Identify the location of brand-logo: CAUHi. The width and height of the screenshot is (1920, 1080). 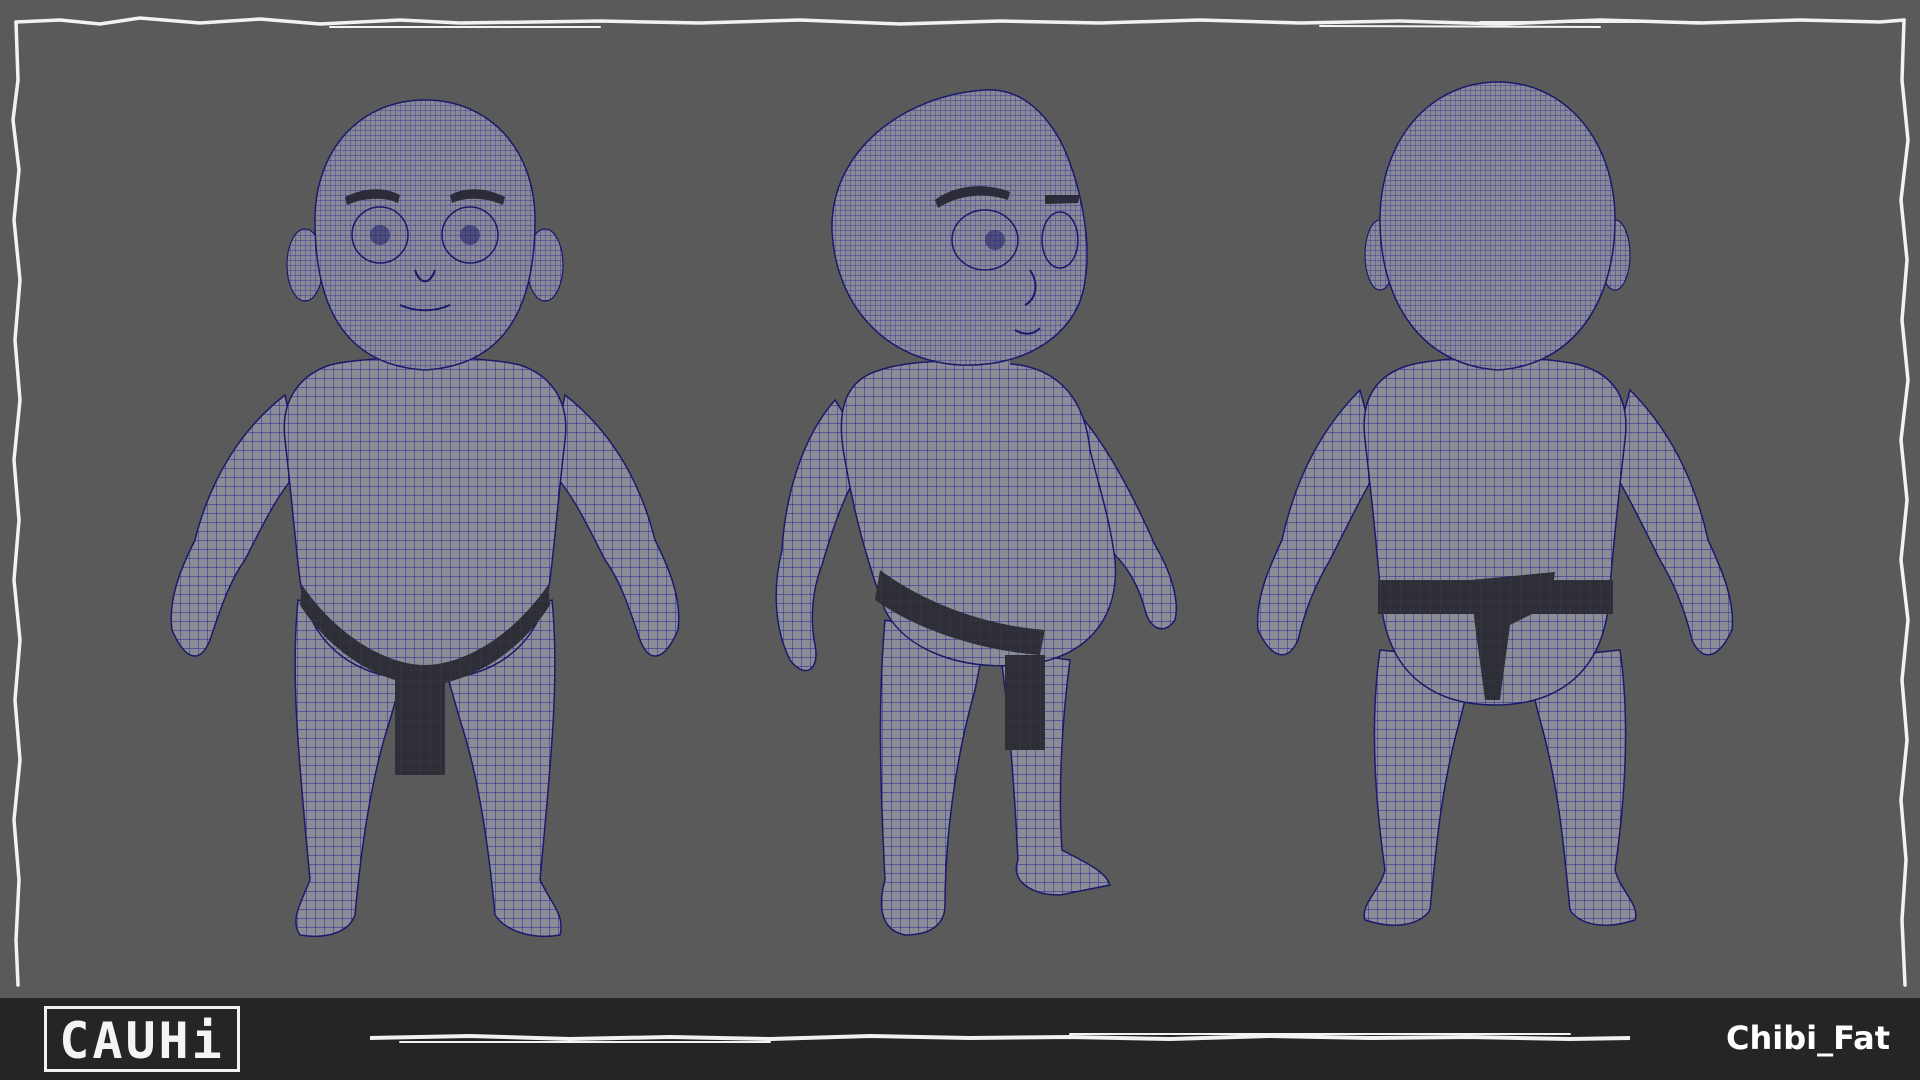
(142, 1039).